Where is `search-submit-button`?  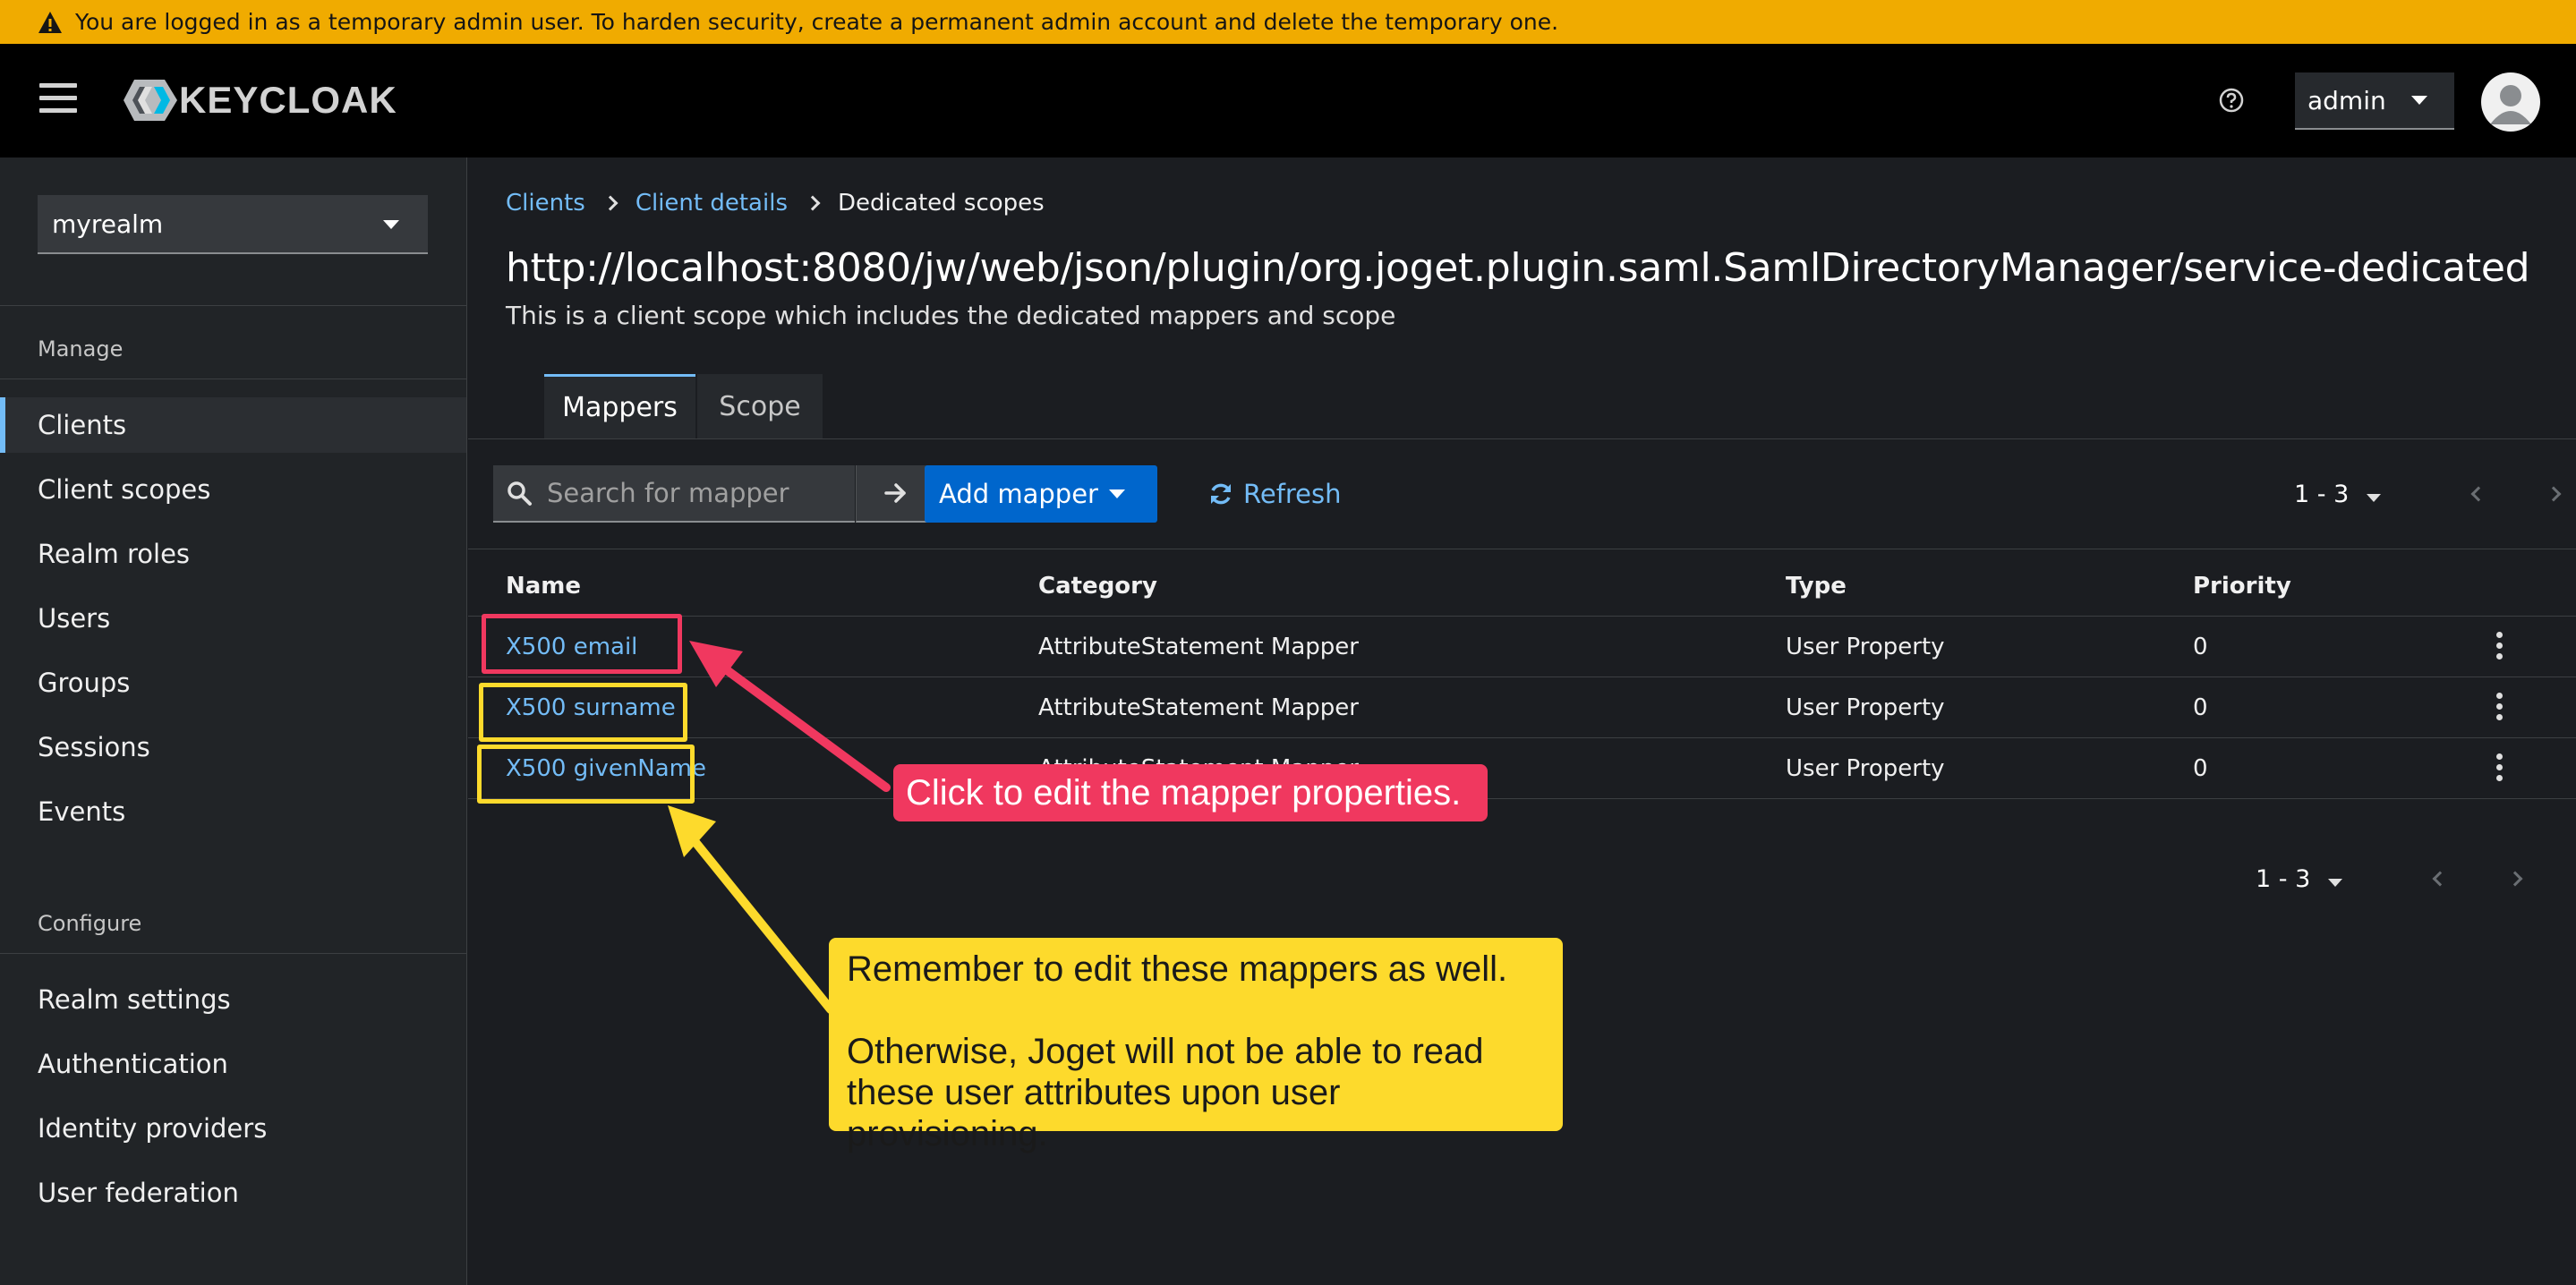 search-submit-button is located at coordinates (895, 494).